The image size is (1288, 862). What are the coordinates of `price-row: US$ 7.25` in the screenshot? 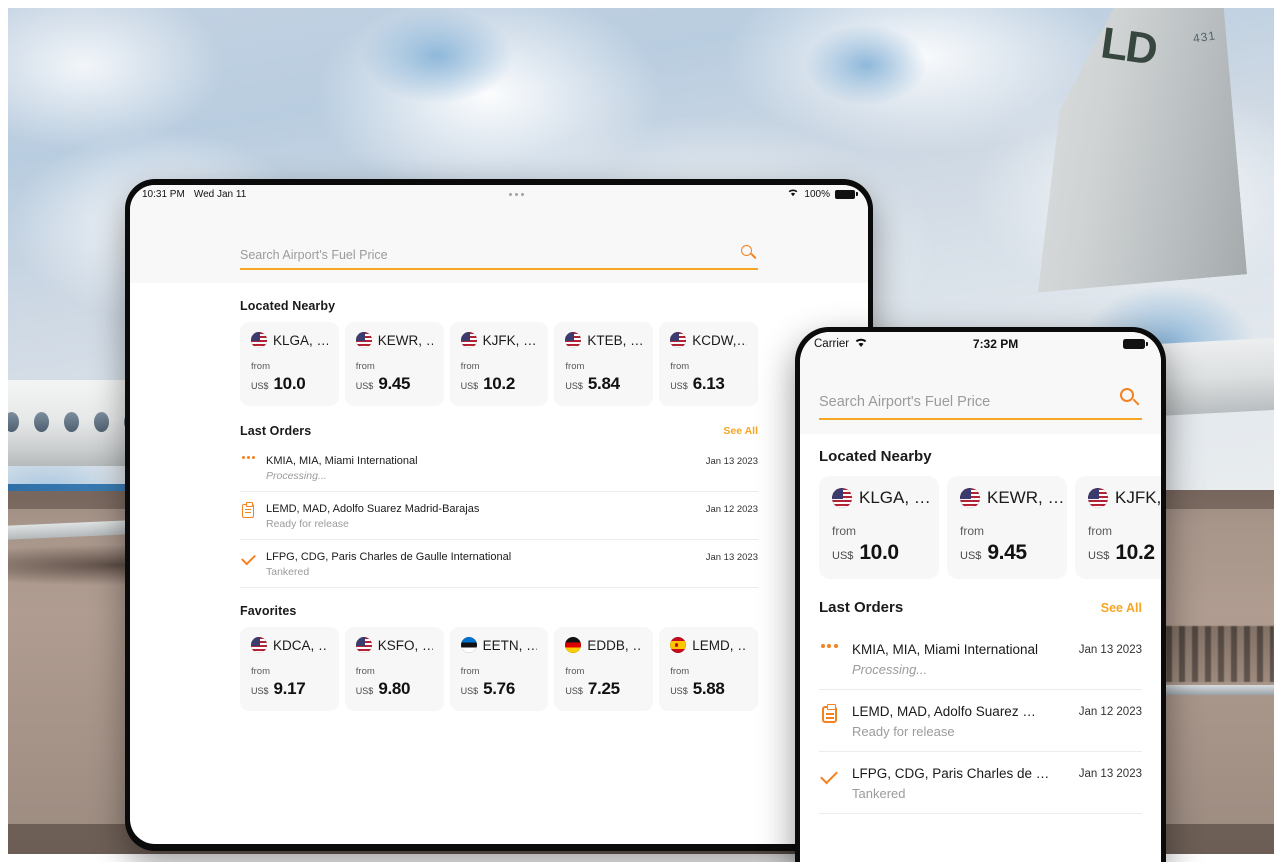 It's located at (603, 689).